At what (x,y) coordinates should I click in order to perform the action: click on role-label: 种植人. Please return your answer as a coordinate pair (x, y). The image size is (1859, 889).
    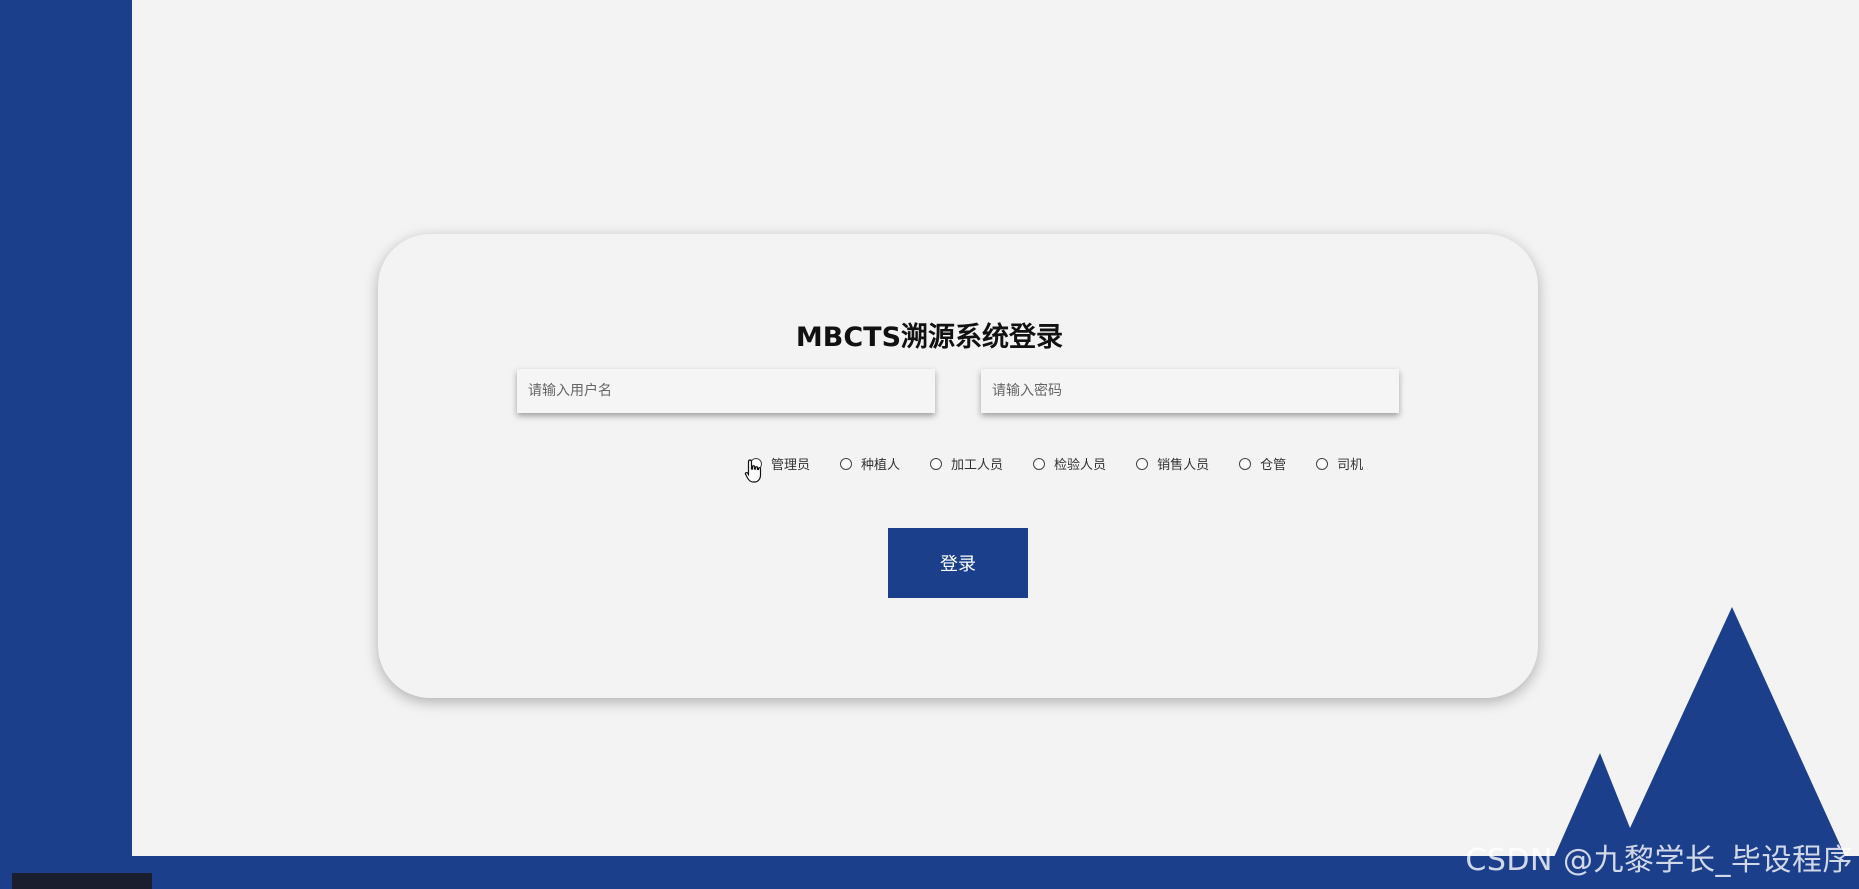
    Looking at the image, I should click on (881, 465).